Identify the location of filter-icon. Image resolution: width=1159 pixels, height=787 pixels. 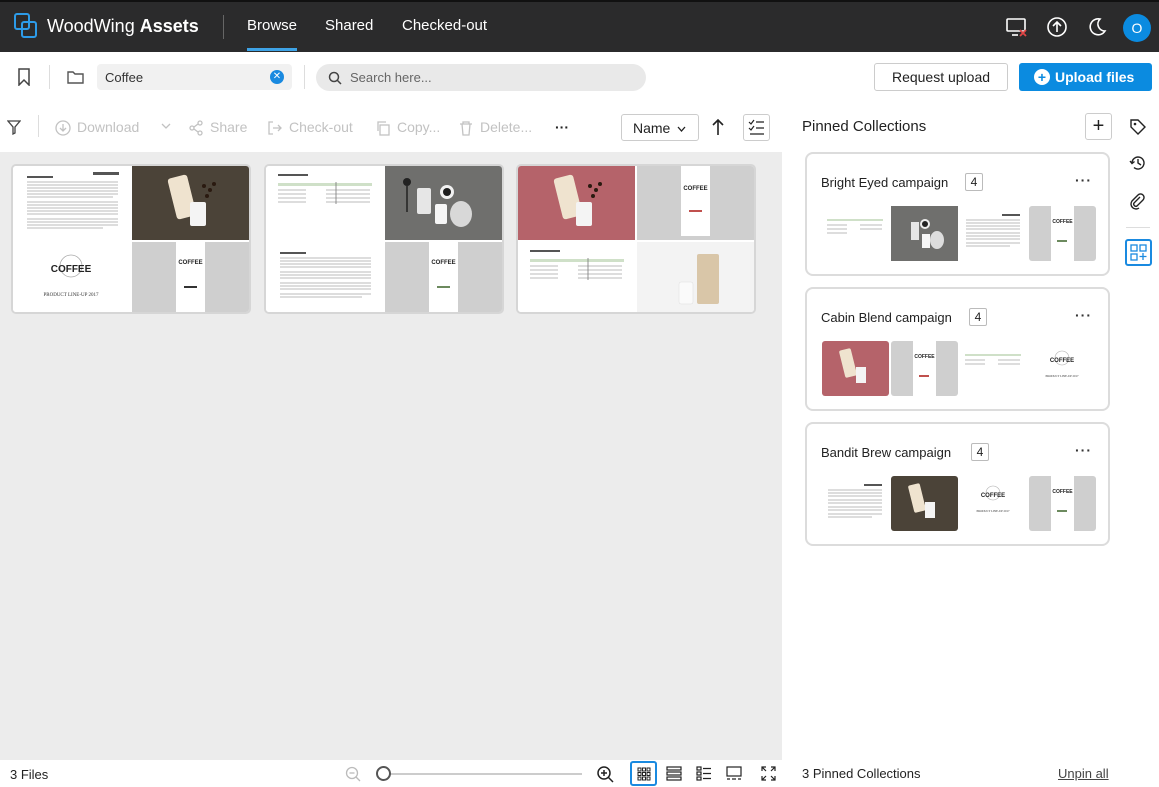
(14, 127).